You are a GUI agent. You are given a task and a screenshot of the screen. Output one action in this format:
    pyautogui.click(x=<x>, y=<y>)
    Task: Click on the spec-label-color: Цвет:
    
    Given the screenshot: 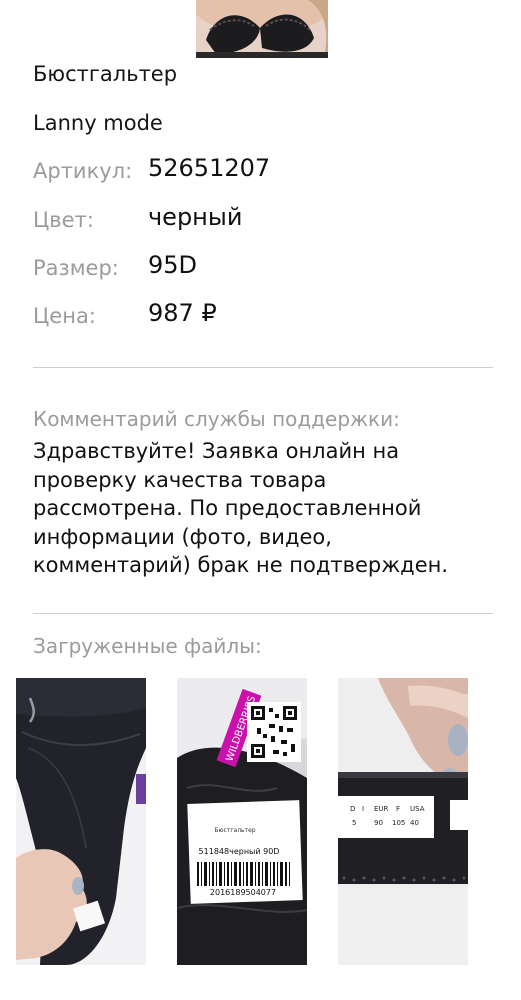 What is the action you would take?
    pyautogui.click(x=63, y=220)
    